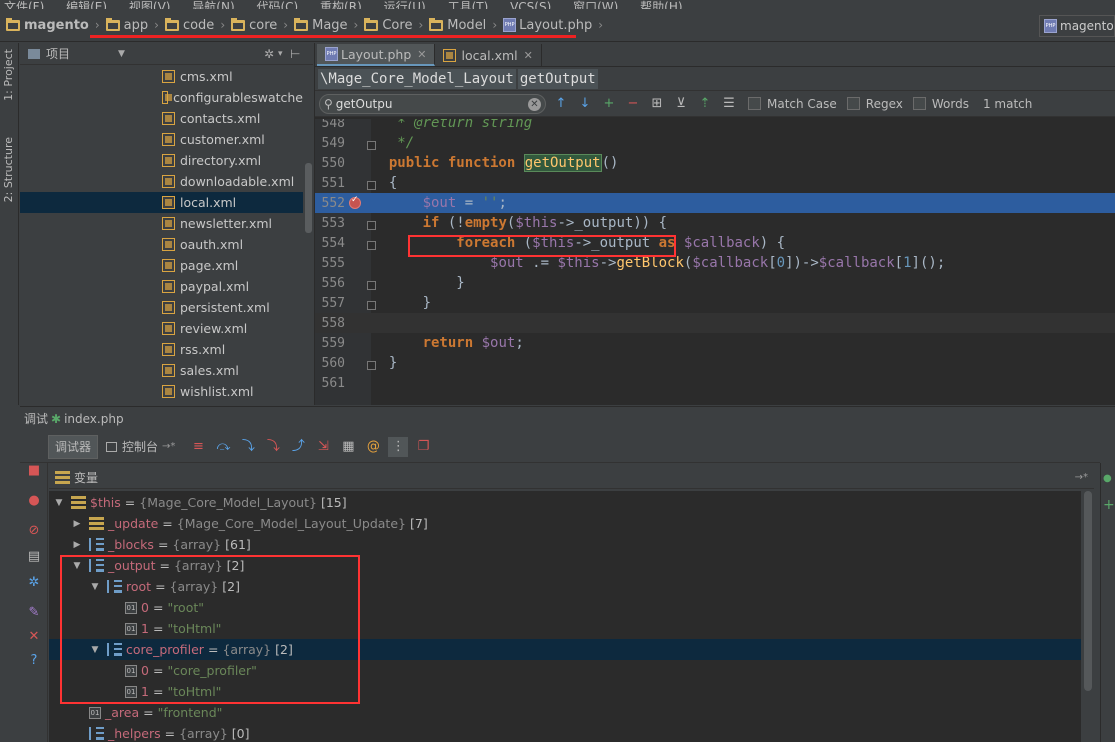 The width and height of the screenshot is (1115, 742). I want to click on tab-debugger: 调试器, so click(73, 446).